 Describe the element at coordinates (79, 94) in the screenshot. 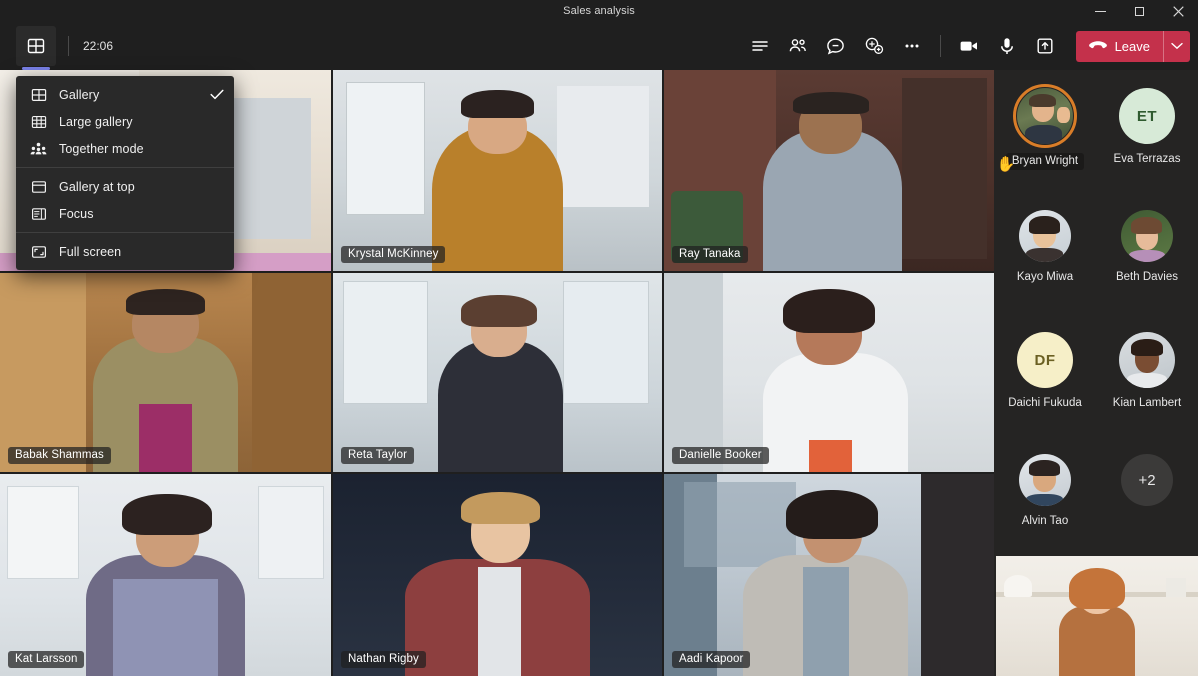

I see `menu-item-label: Gallery` at that location.